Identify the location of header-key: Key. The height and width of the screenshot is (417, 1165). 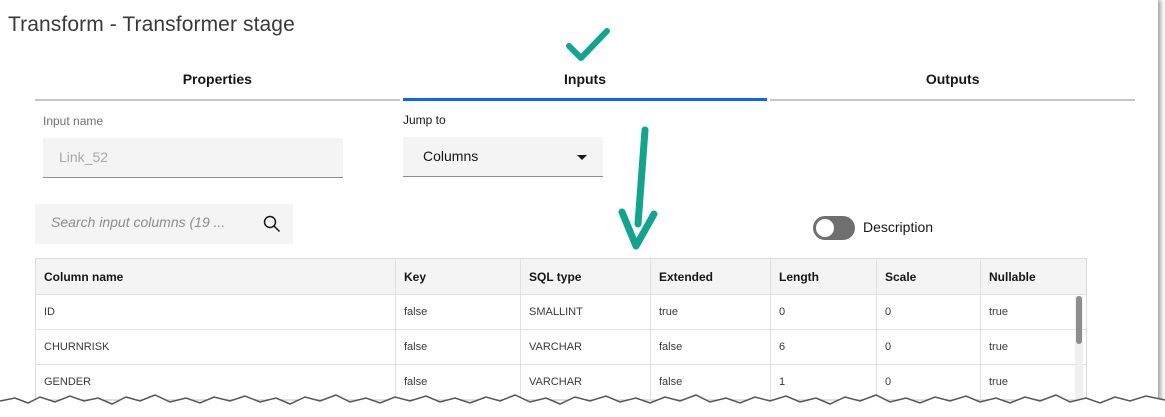
(458, 276).